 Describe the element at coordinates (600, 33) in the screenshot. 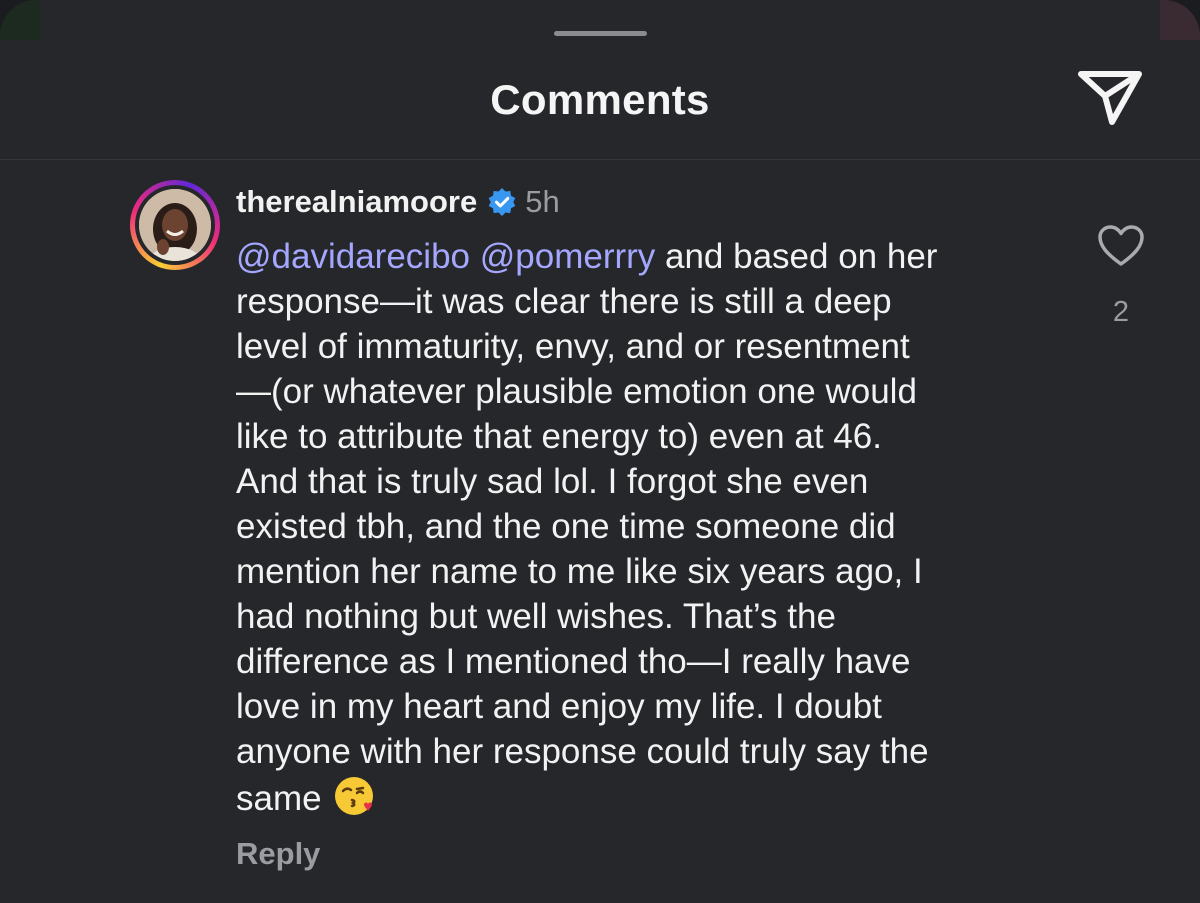

I see `drag-handle` at that location.